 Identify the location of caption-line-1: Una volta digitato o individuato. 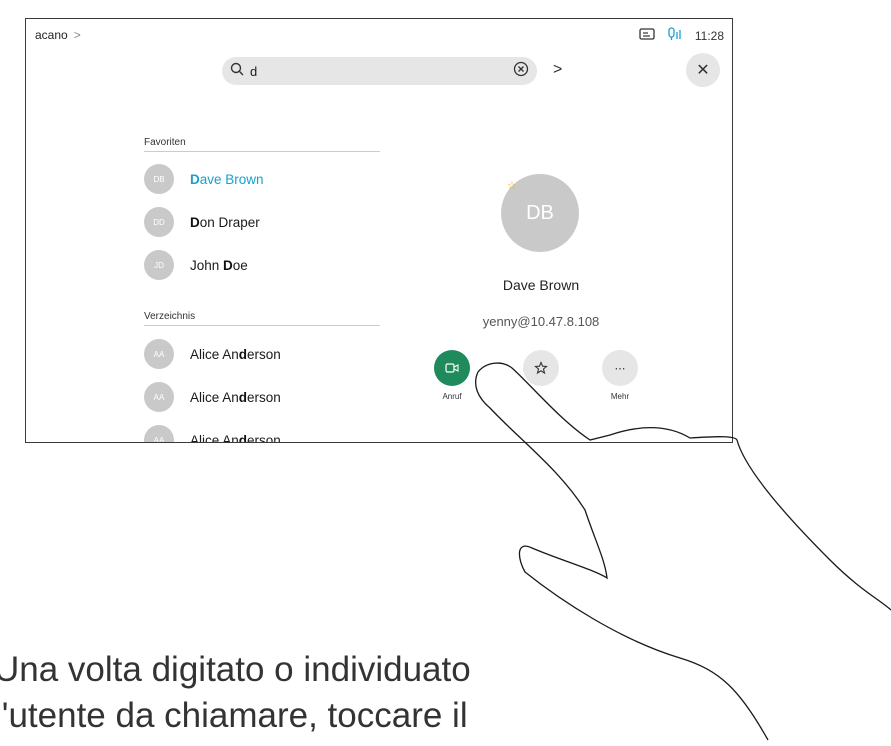
(235, 669).